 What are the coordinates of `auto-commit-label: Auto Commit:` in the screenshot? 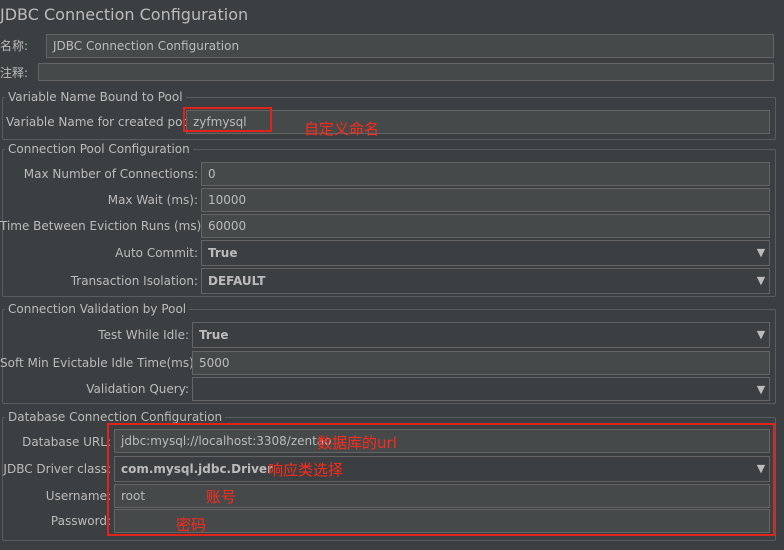 It's located at (156, 253).